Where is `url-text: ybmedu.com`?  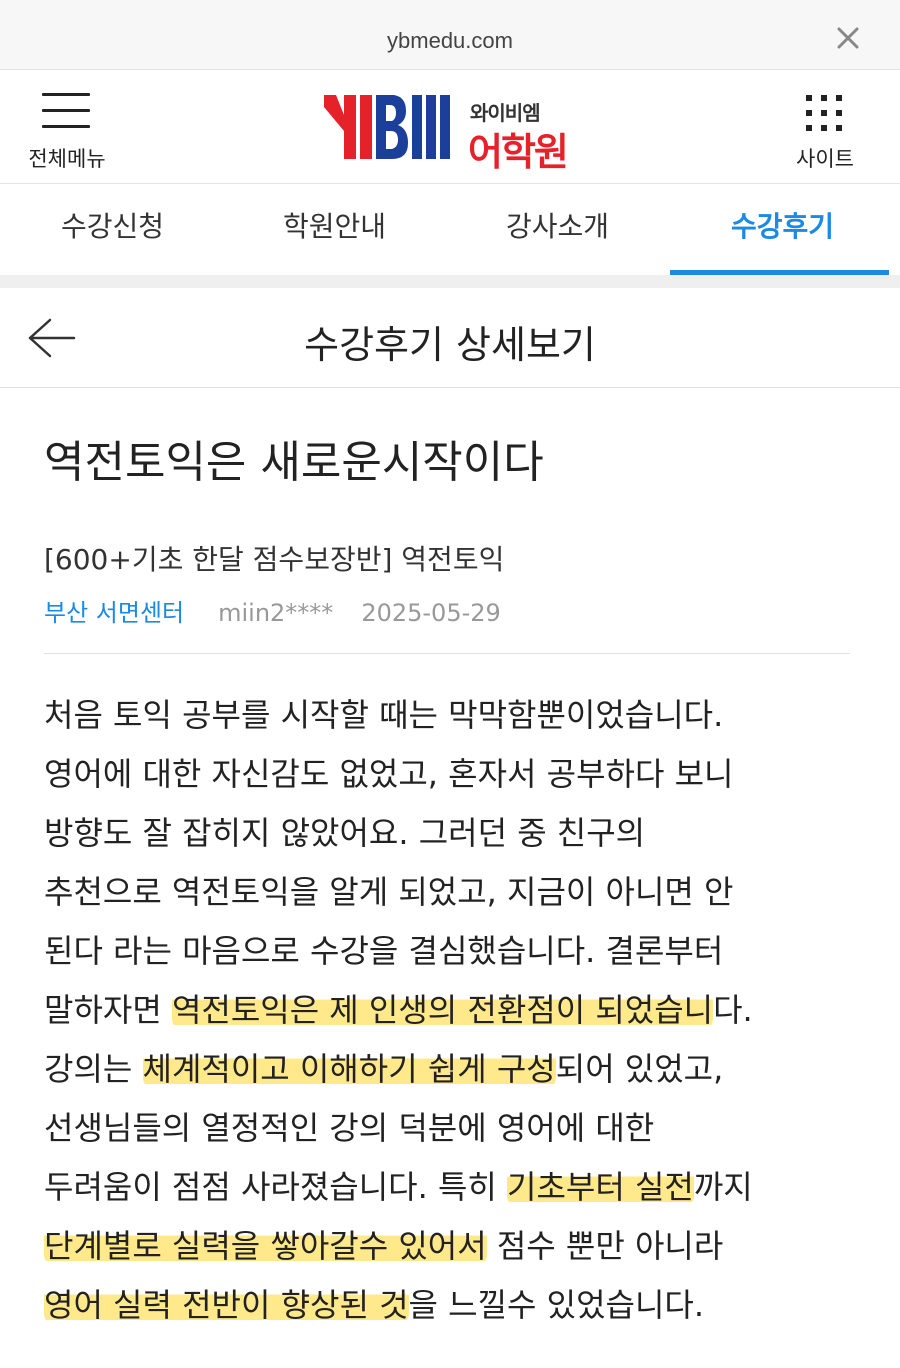 url-text: ybmedu.com is located at coordinates (450, 41).